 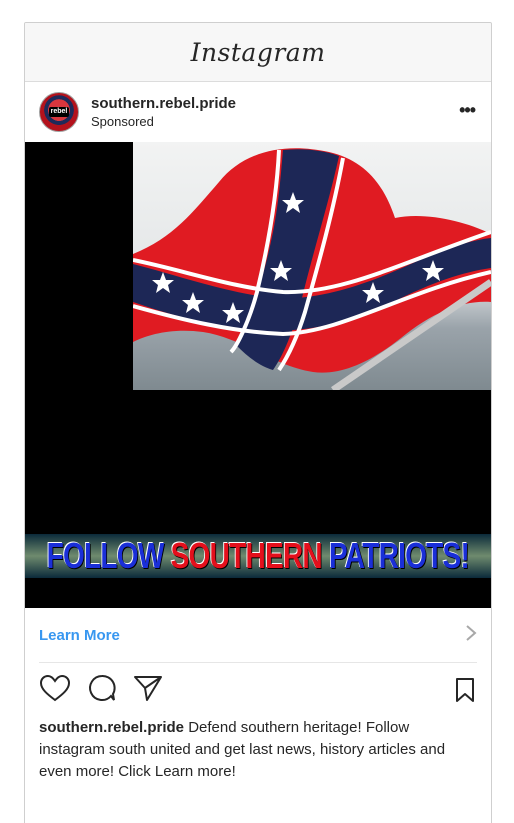 I want to click on post-username: southern.rebel.pride, so click(x=163, y=103).